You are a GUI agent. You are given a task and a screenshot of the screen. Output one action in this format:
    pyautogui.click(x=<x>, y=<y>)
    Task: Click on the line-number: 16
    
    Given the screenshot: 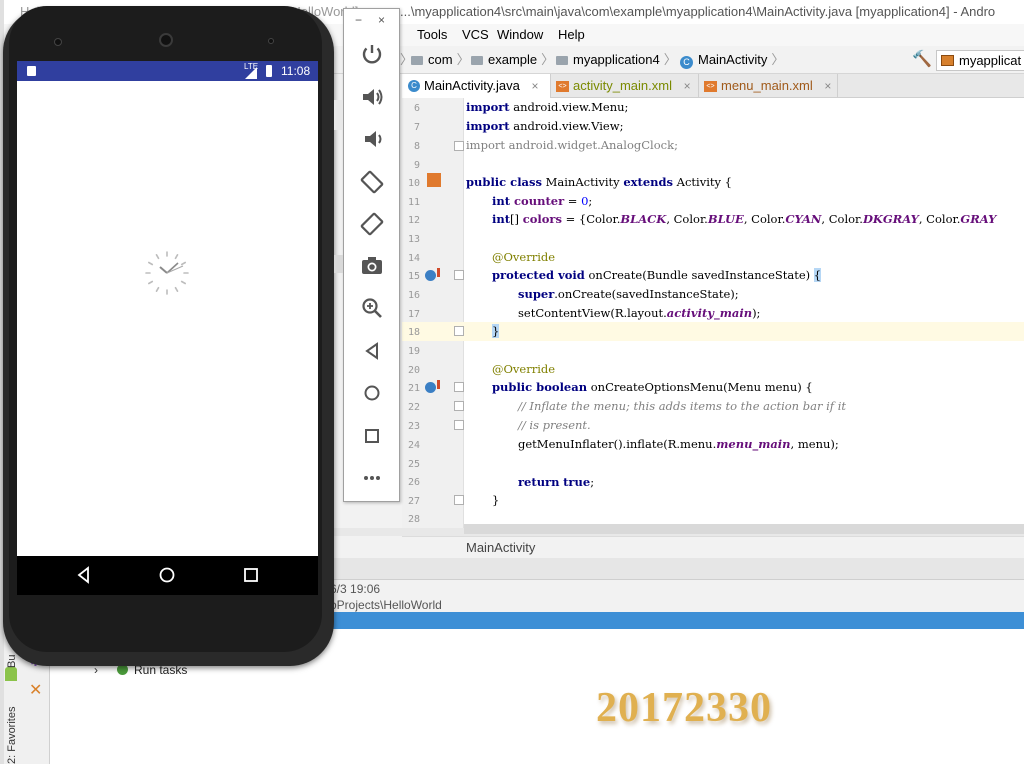 What is the action you would take?
    pyautogui.click(x=413, y=295)
    